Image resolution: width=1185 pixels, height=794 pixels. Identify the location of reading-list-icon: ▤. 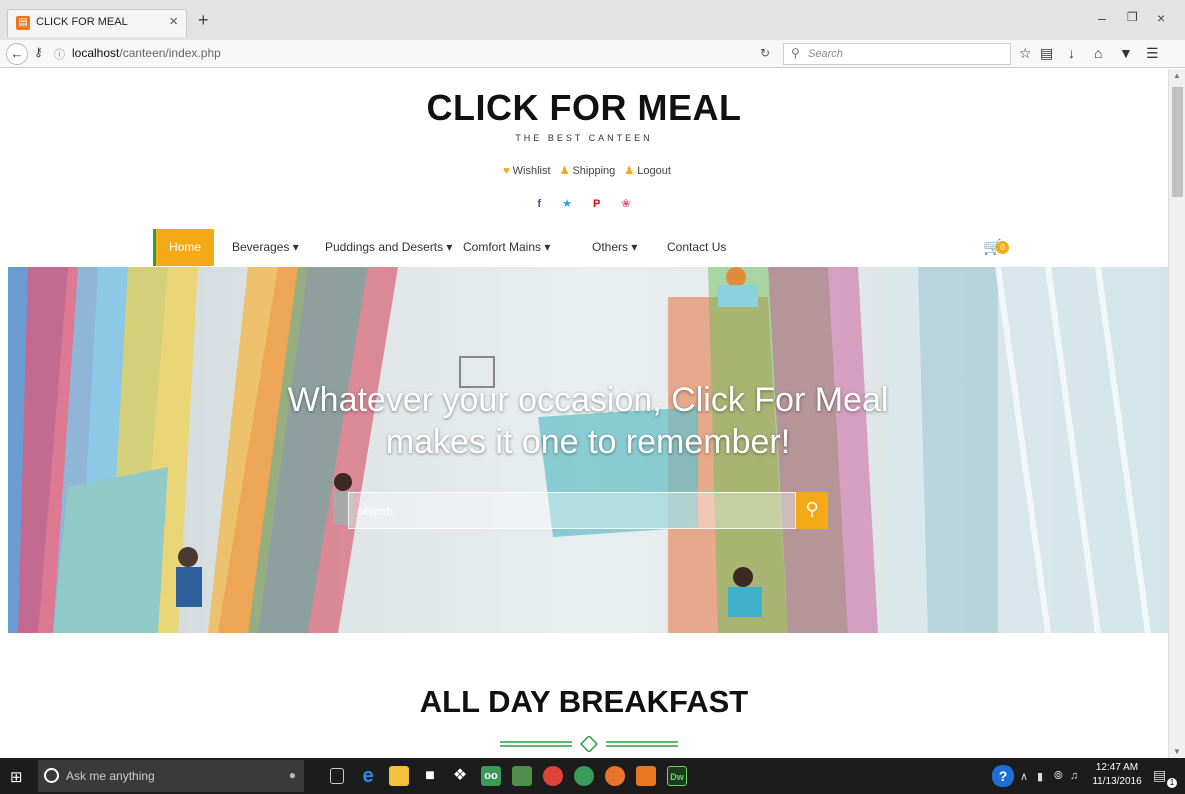
(1046, 53).